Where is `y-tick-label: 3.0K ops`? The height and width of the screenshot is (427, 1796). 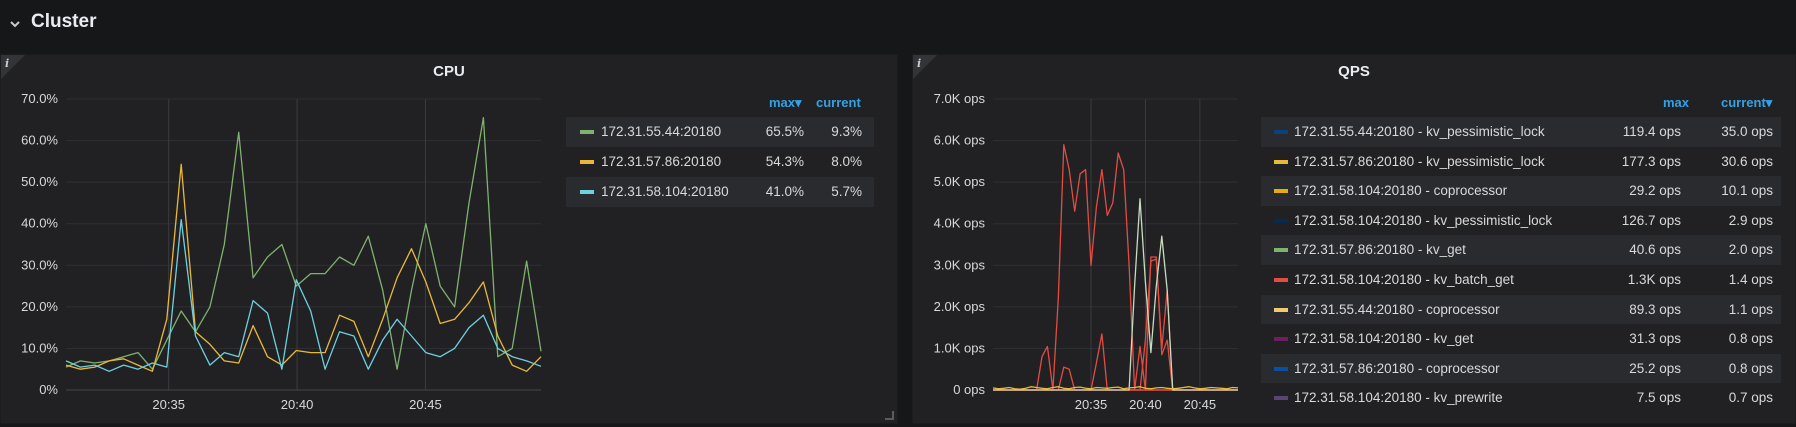 y-tick-label: 3.0K ops is located at coordinates (960, 264).